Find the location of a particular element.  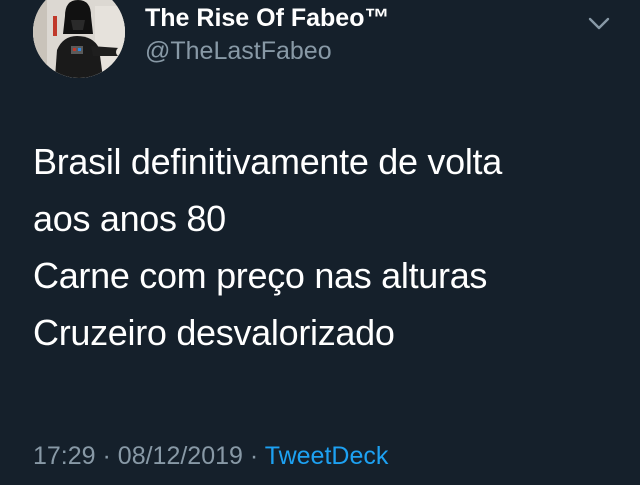

tweet-source-link: TweetDeck is located at coordinates (327, 456).